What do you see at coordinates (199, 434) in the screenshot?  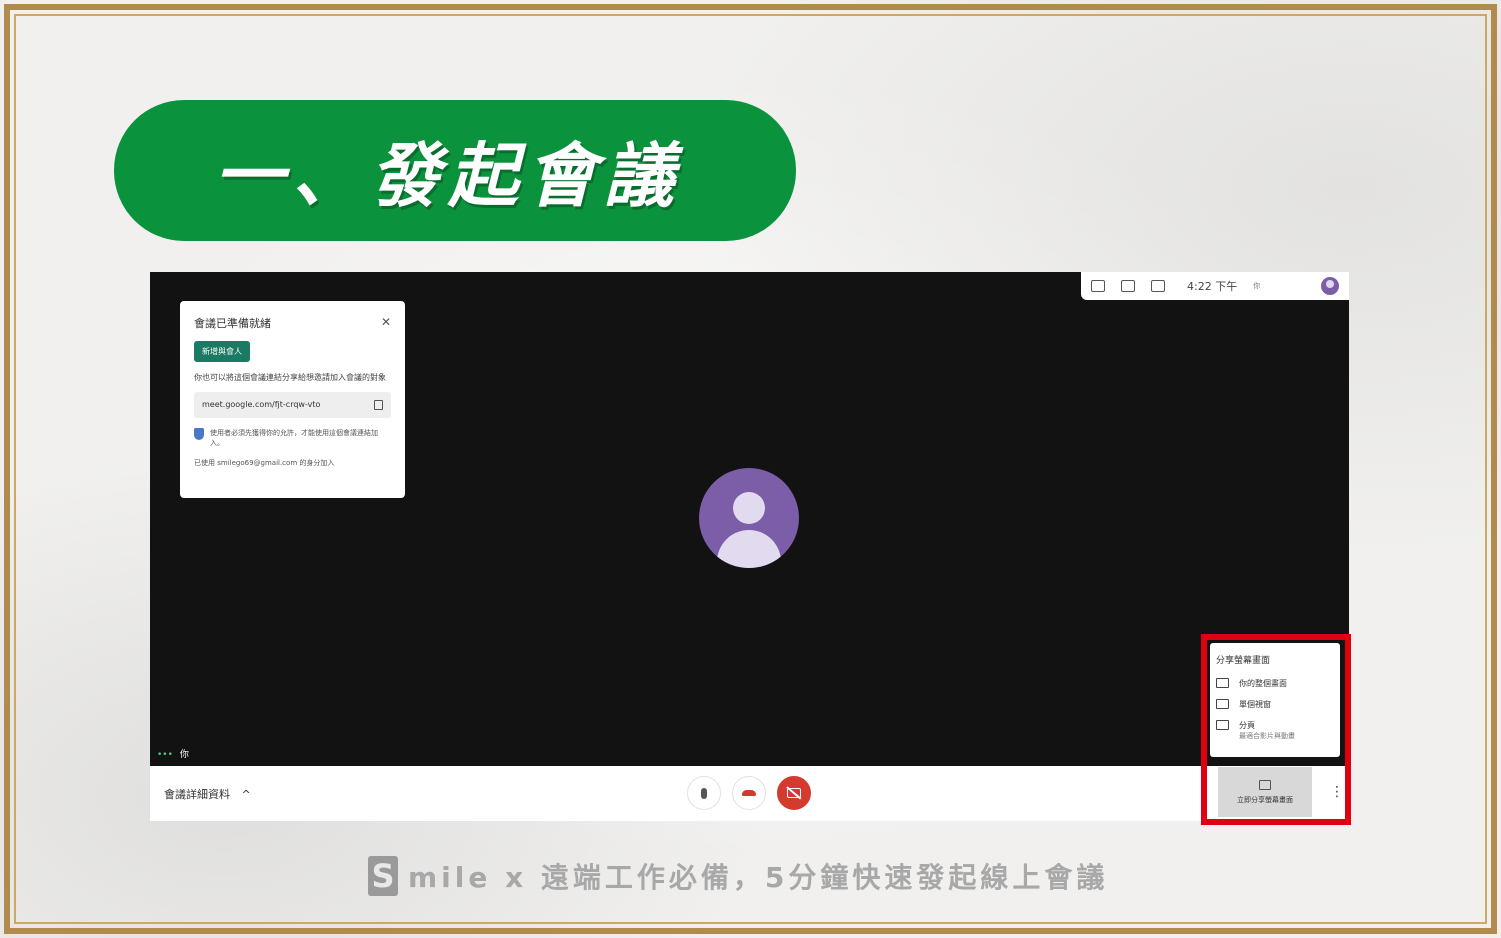 I see `shield-icon` at bounding box center [199, 434].